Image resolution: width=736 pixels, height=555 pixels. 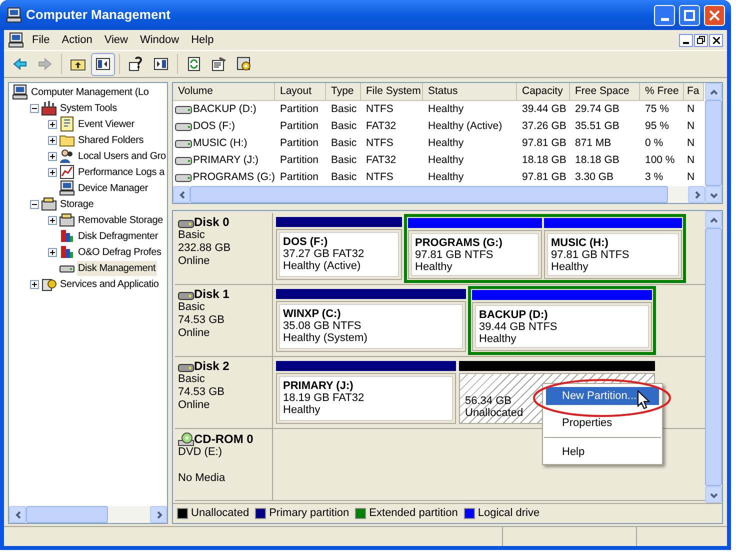 I want to click on table-cell-text: 75 %, so click(x=657, y=109).